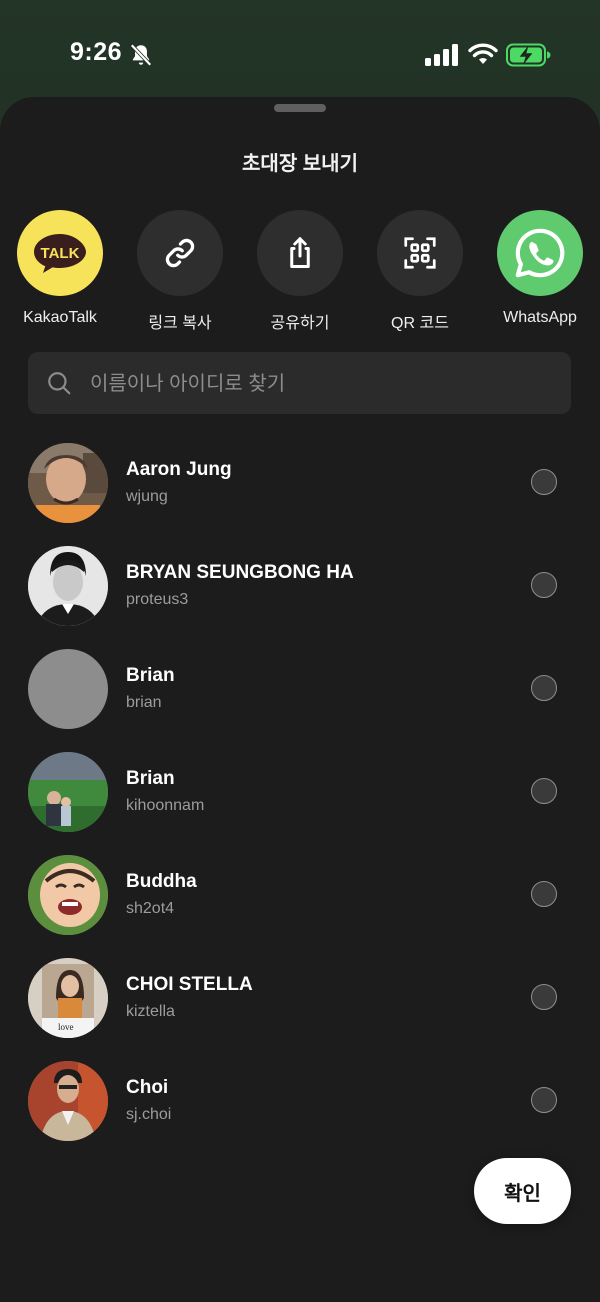 This screenshot has width=600, height=1302. Describe the element at coordinates (325, 384) in the screenshot. I see `search-input` at that location.